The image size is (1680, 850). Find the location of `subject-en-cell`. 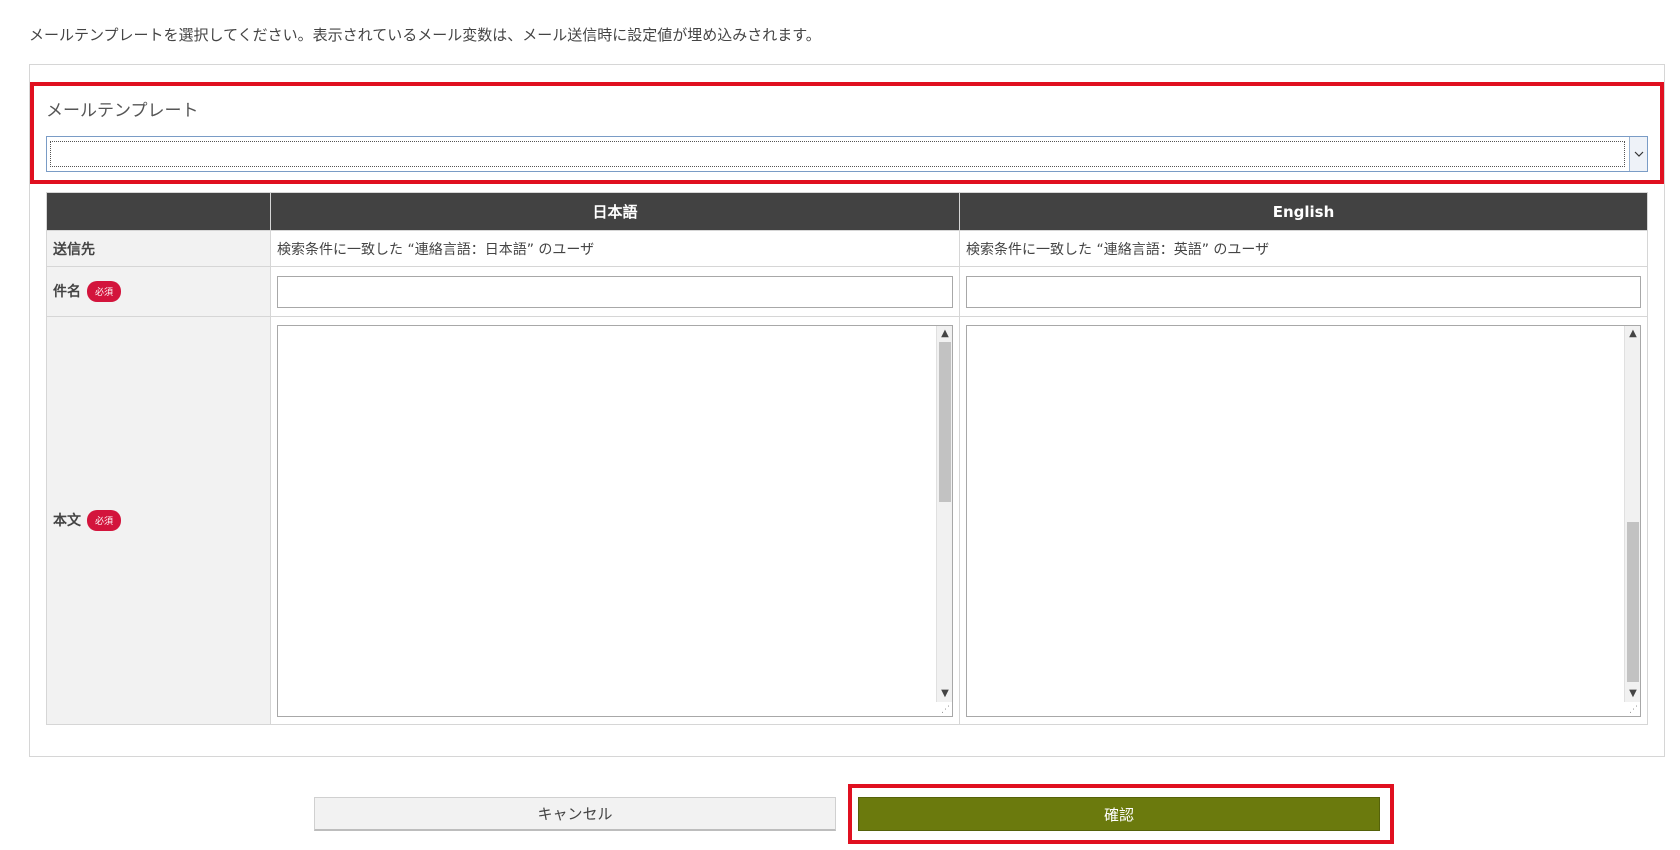

subject-en-cell is located at coordinates (1303, 291).